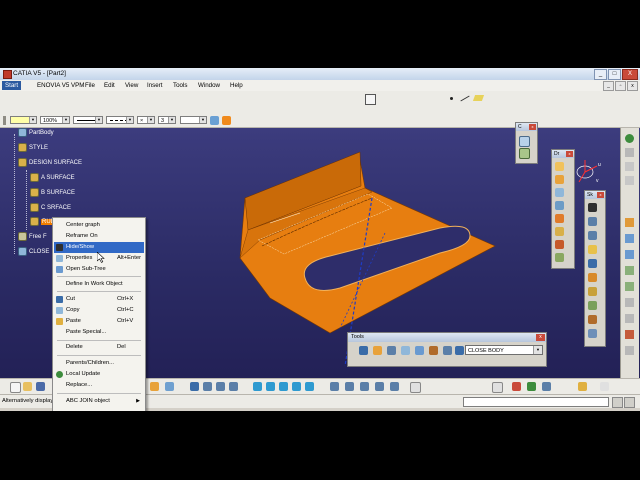 This screenshot has height=480, width=640. I want to click on line-tool-icon, so click(592, 235).